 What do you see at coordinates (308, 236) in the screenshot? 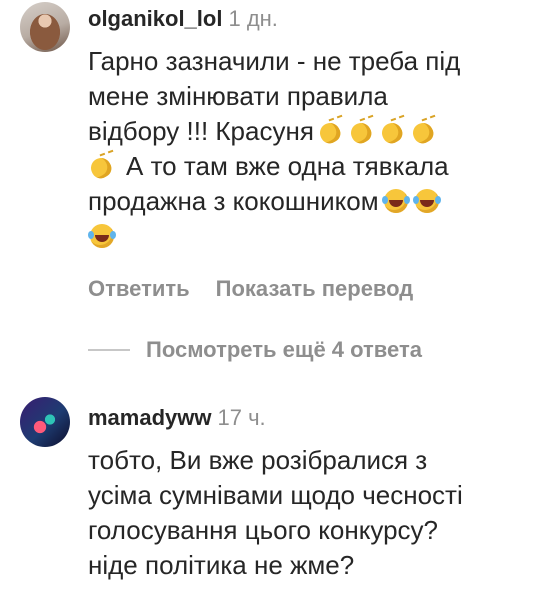
I see `comment-line-with-emoji` at bounding box center [308, 236].